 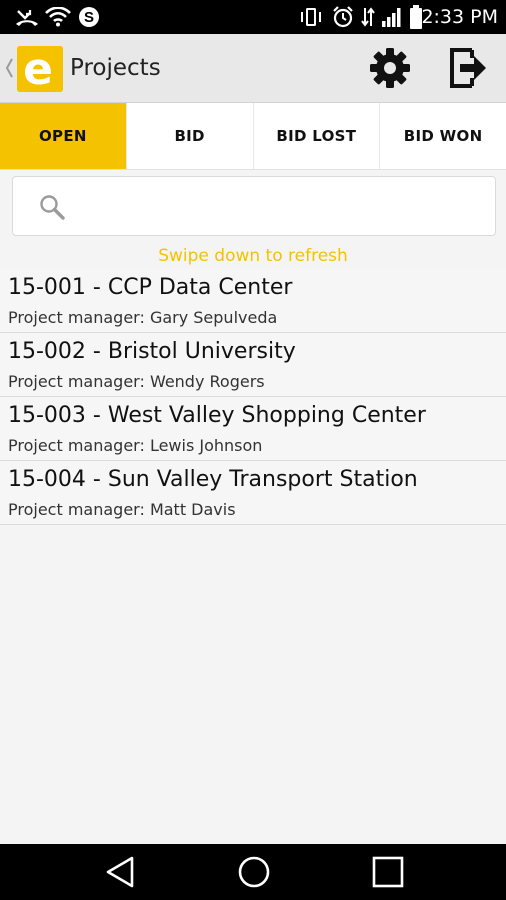 I want to click on home-circle-icon, so click(x=254, y=872).